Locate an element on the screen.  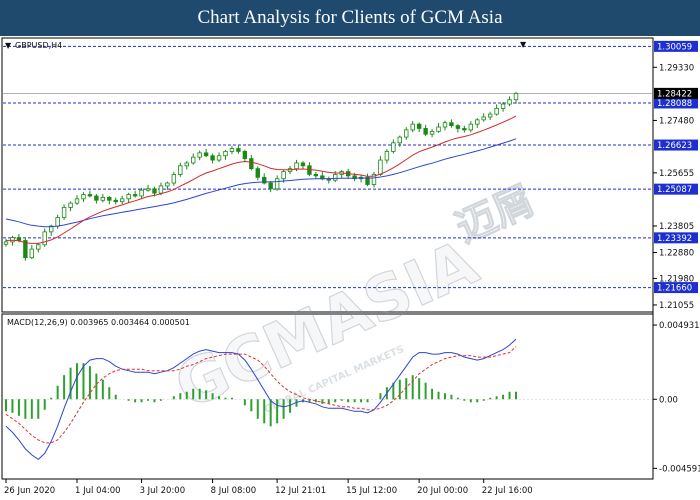
macd-tick-label: 0.00 is located at coordinates (668, 400).